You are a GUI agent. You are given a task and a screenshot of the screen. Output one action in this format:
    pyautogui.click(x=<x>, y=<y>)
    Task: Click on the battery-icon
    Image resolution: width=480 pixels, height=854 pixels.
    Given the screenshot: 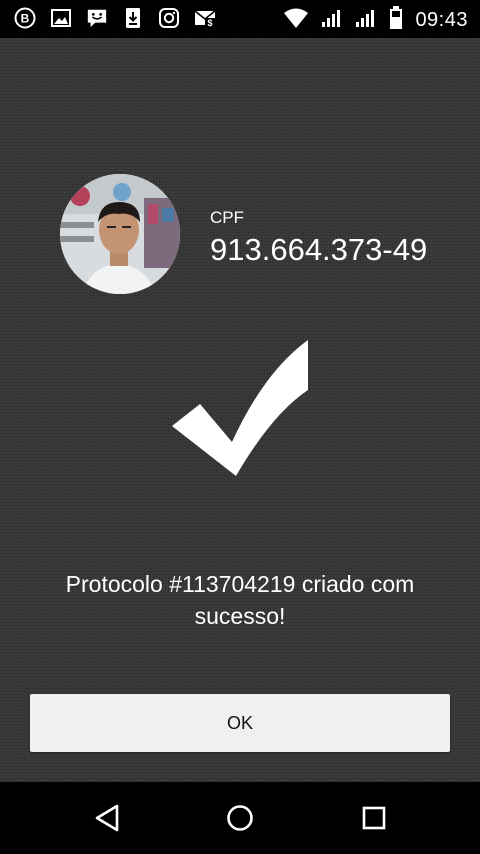 What is the action you would take?
    pyautogui.click(x=396, y=20)
    